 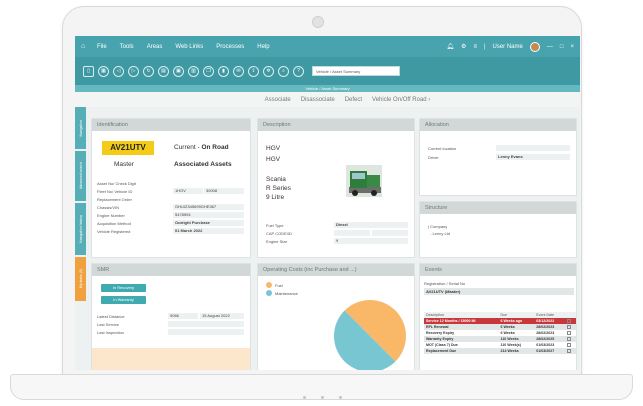 I want to click on page-title: Vehicle / Asset Summary, so click(x=327, y=88).